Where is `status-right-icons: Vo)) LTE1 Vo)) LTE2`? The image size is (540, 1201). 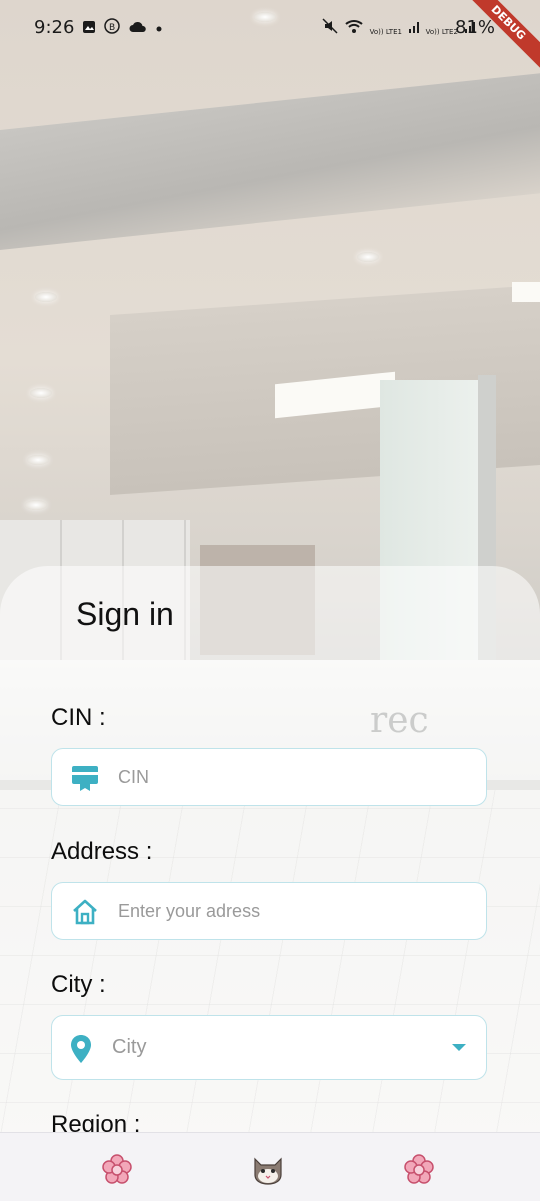 status-right-icons: Vo)) LTE1 Vo)) LTE2 is located at coordinates (399, 27).